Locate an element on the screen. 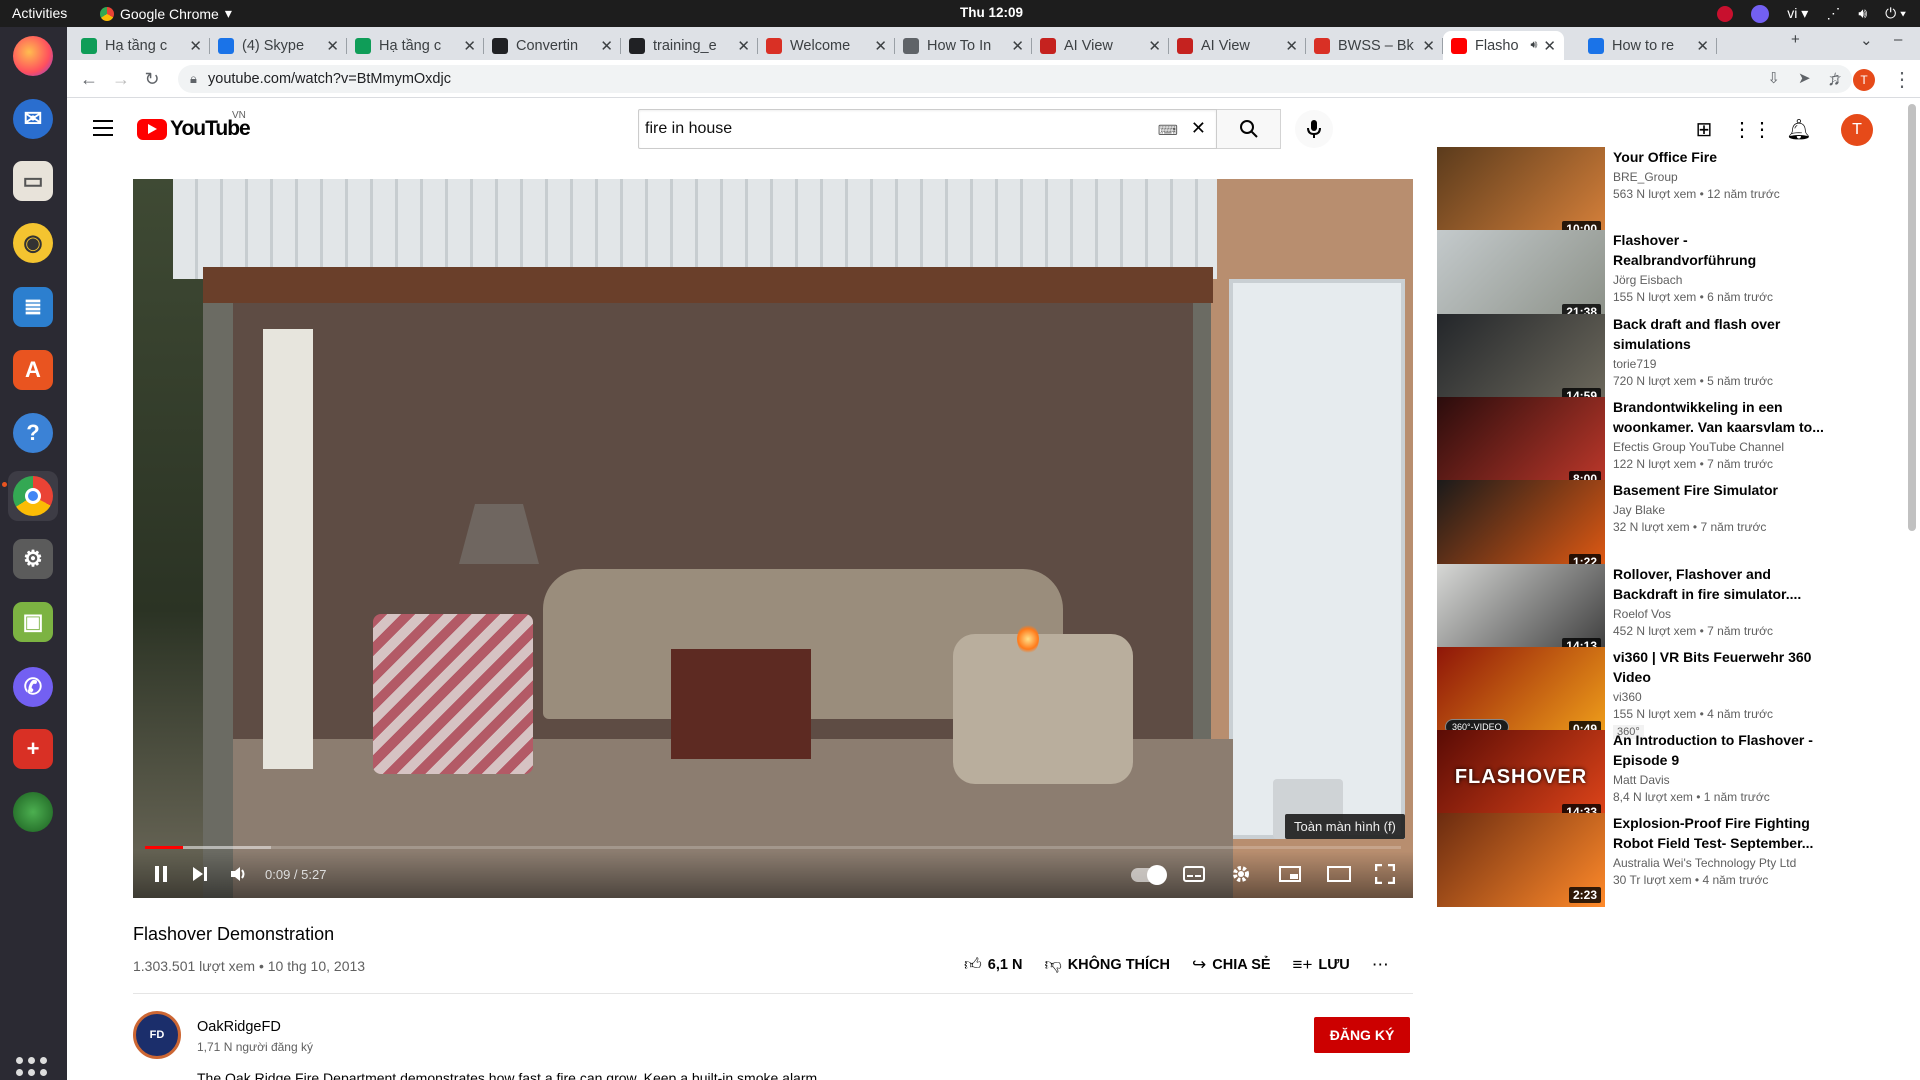  miniplayer-button is located at coordinates (1290, 874).